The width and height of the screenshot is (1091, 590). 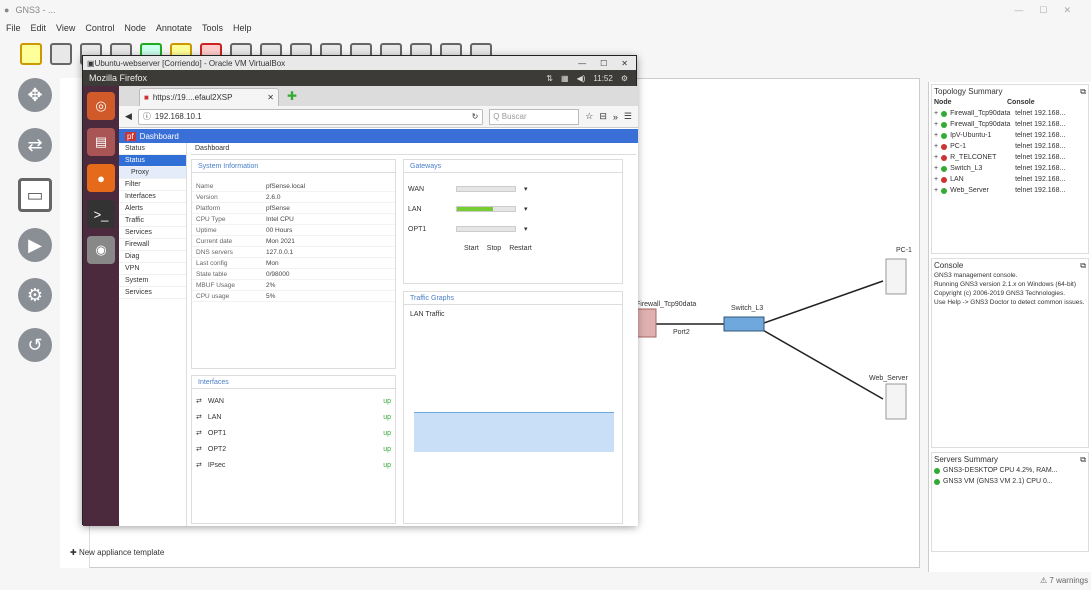 What do you see at coordinates (31, 54) in the screenshot?
I see `open-folder-icon` at bounding box center [31, 54].